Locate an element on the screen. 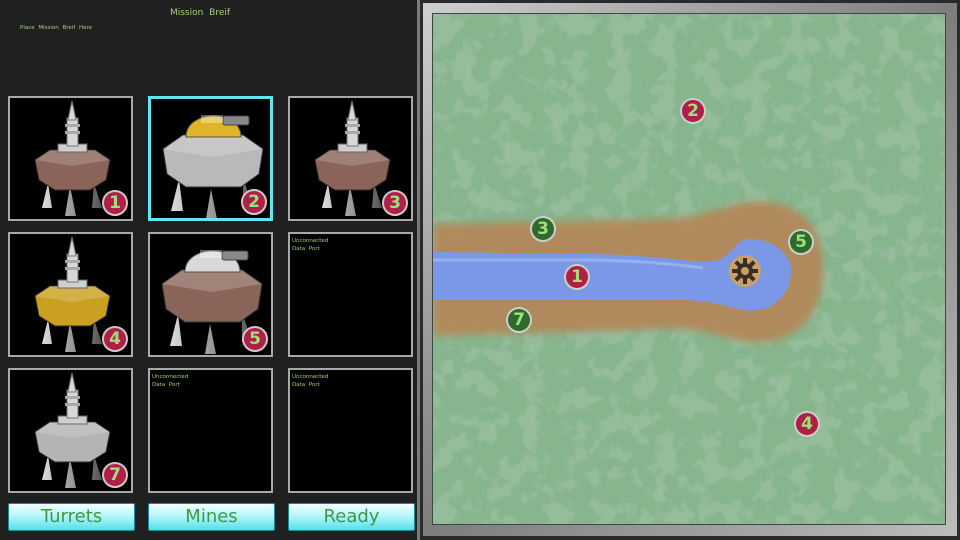  map-marker-2: 2 is located at coordinates (693, 111).